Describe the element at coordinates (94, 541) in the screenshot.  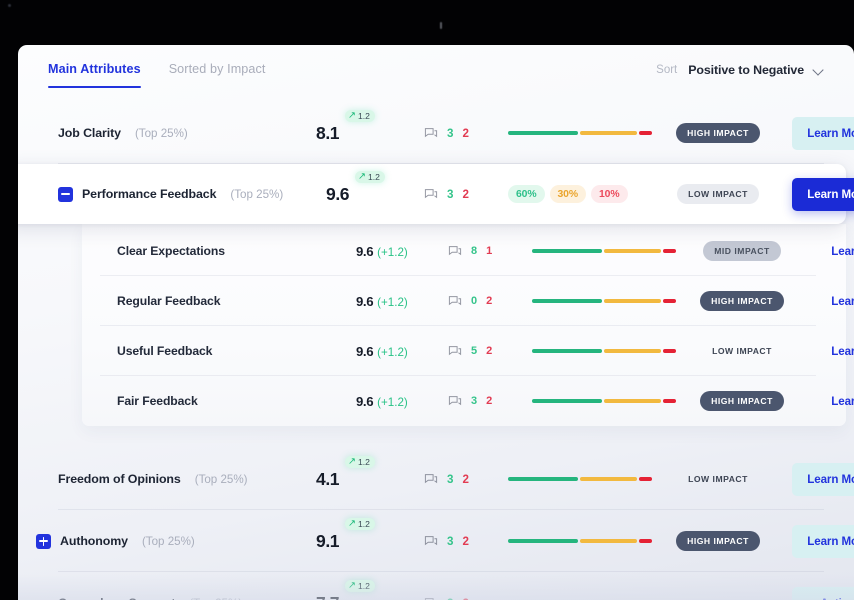
I see `attribute-name: Authonomy` at that location.